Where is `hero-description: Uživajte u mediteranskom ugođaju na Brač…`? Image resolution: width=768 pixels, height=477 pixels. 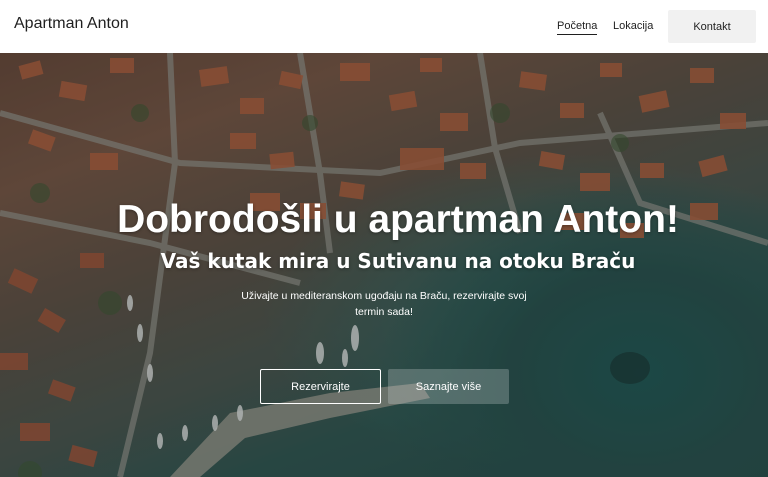 hero-description: Uživajte u mediteranskom ugođaju na Brač… is located at coordinates (384, 304).